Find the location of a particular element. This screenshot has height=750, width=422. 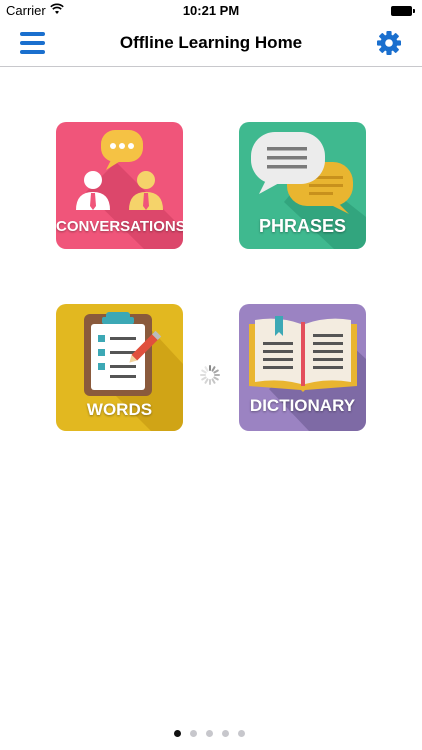

nav-bar: Offline Learning Home is located at coordinates (211, 44).